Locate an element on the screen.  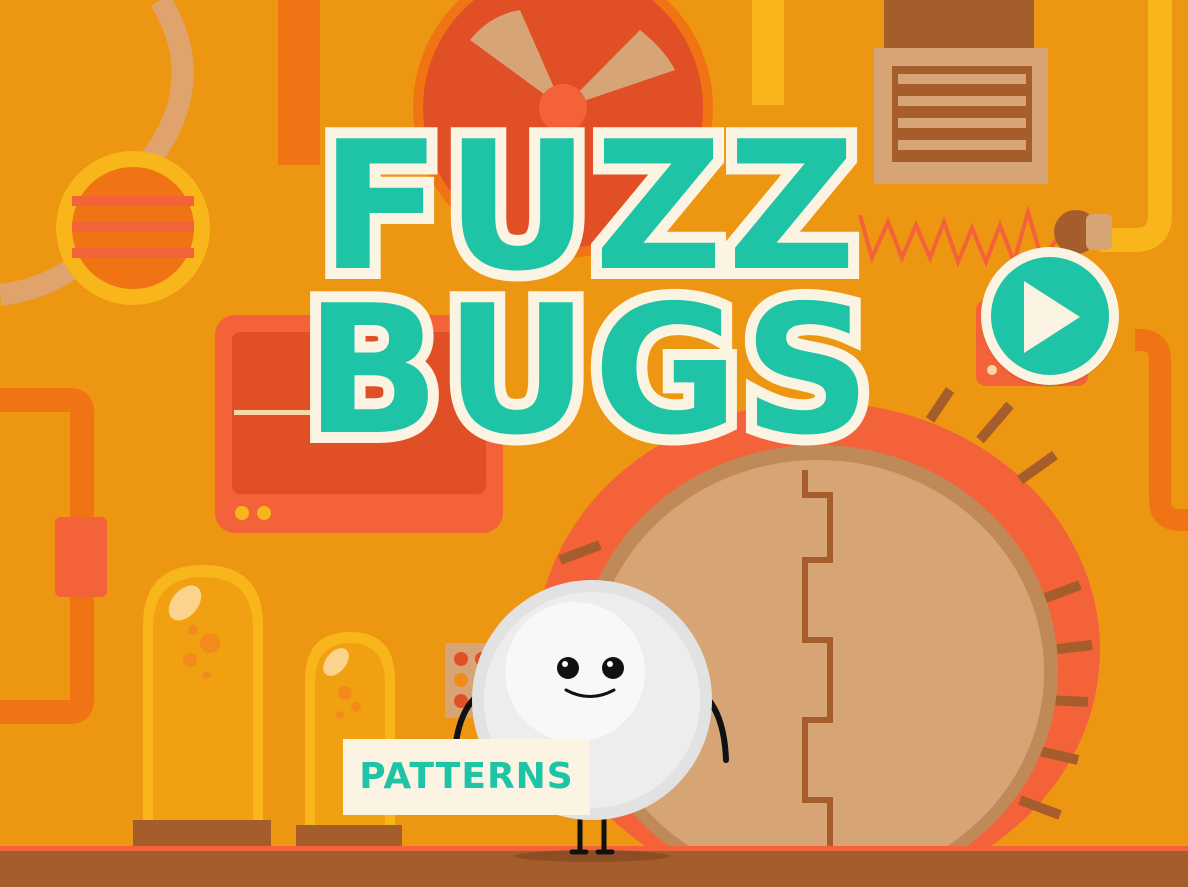
game-title-line2: BUGS is located at coordinates (588, 370).